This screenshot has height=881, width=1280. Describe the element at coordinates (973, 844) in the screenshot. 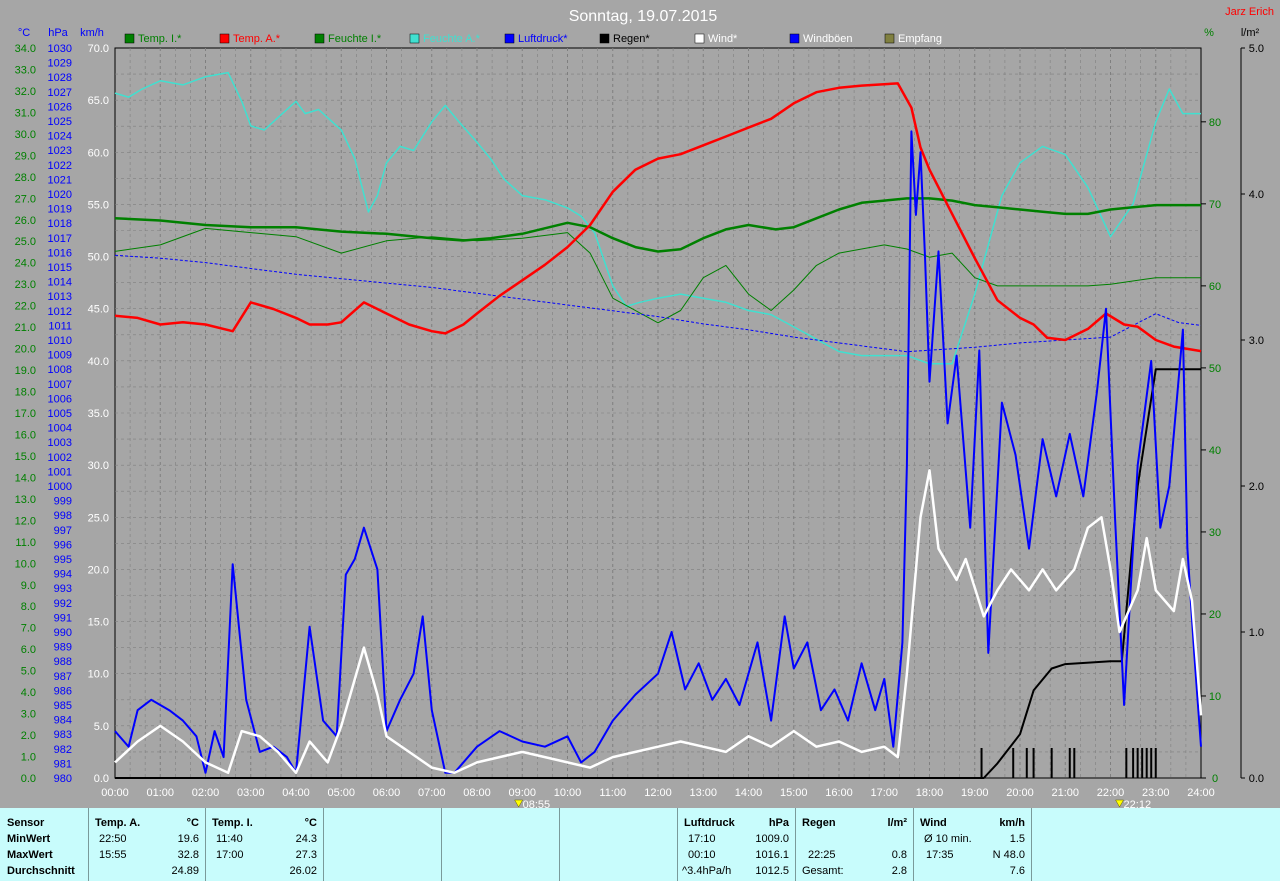

I see `stats-wind-column: Wind km/h Ø 10 min. 1.5 17:35 N 48.0 7.6` at that location.